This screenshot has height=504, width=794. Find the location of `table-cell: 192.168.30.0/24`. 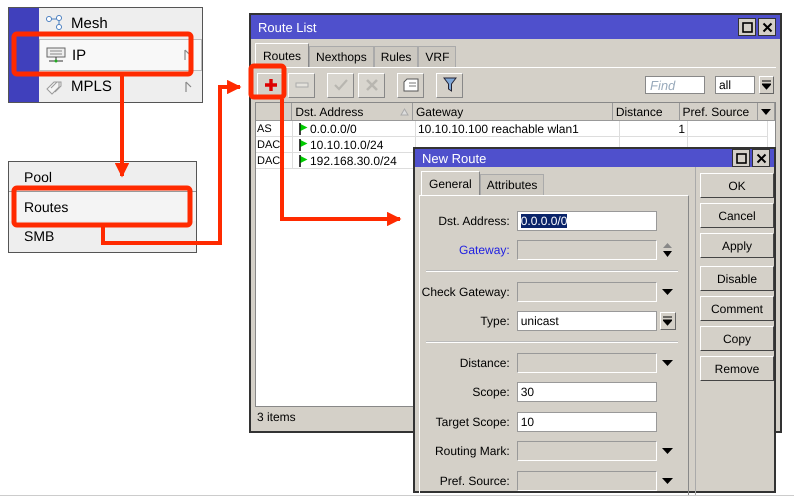

table-cell: 192.168.30.0/24 is located at coordinates (353, 161).